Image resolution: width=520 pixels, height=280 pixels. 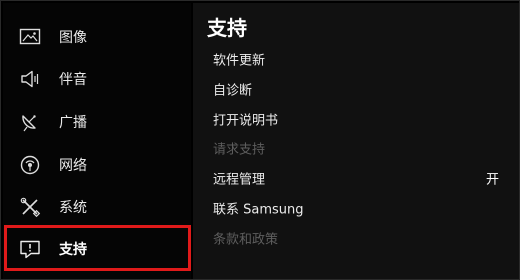 I want to click on speaker-icon, so click(x=30, y=79).